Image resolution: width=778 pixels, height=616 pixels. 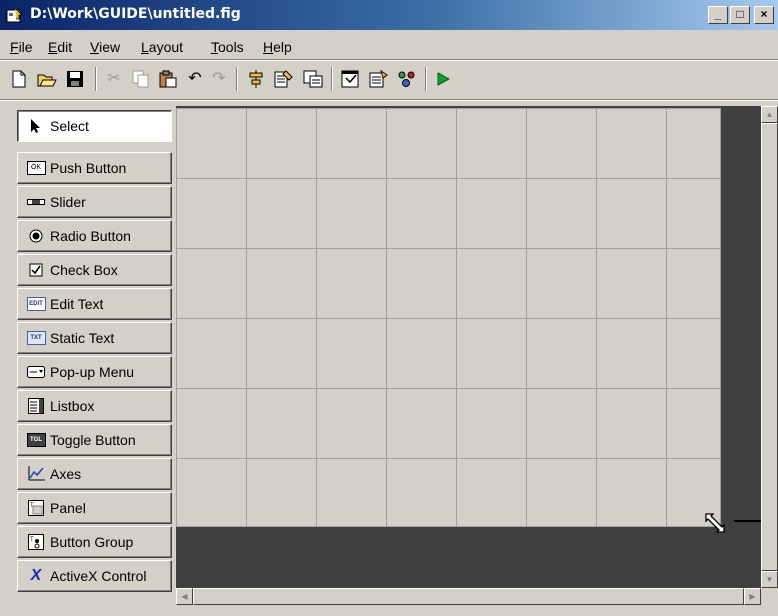 I want to click on listbox-icon, so click(x=36, y=406).